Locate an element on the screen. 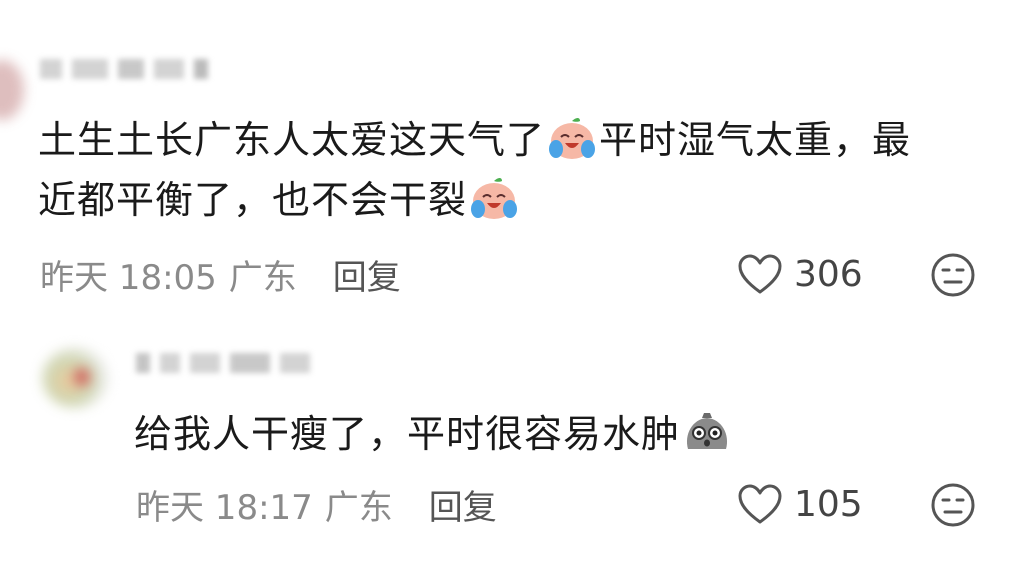 Image resolution: width=1024 pixels, height=564 pixels. shocked-gray-blob-emoji-icon is located at coordinates (707, 432).